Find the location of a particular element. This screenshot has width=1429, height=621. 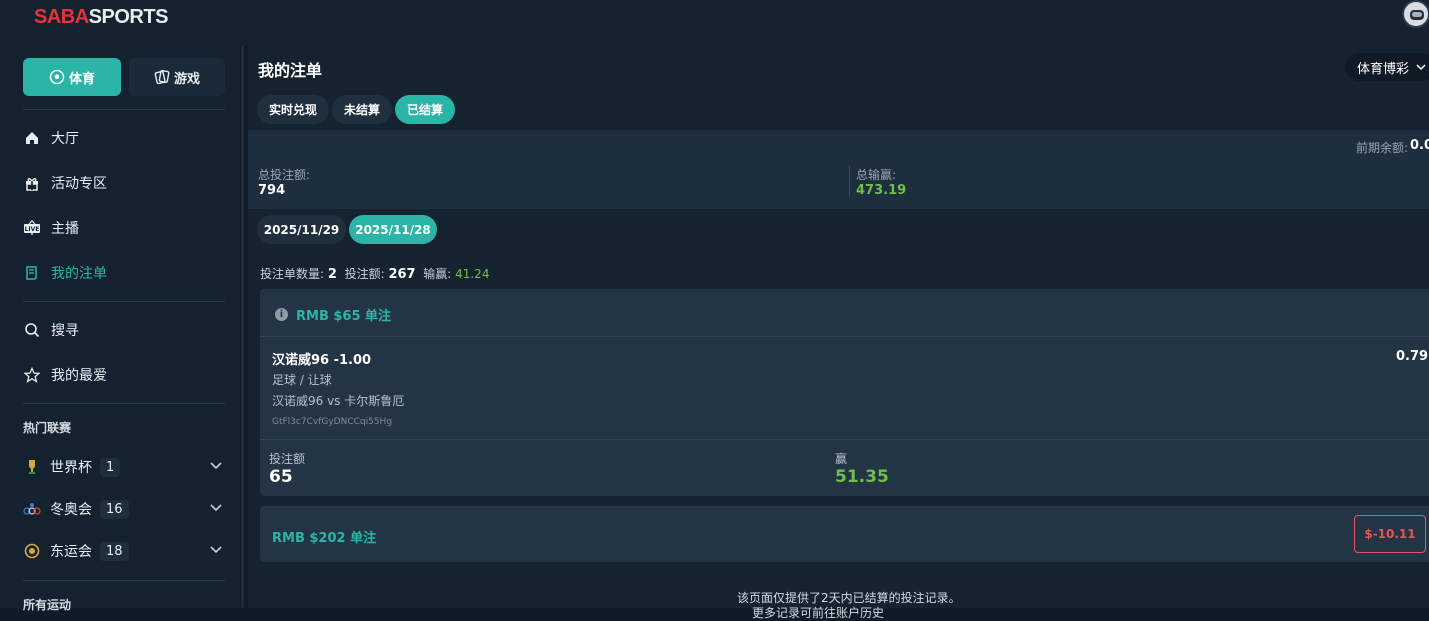

date-tab-2025-11-29: 2025/11/29 is located at coordinates (301, 229).